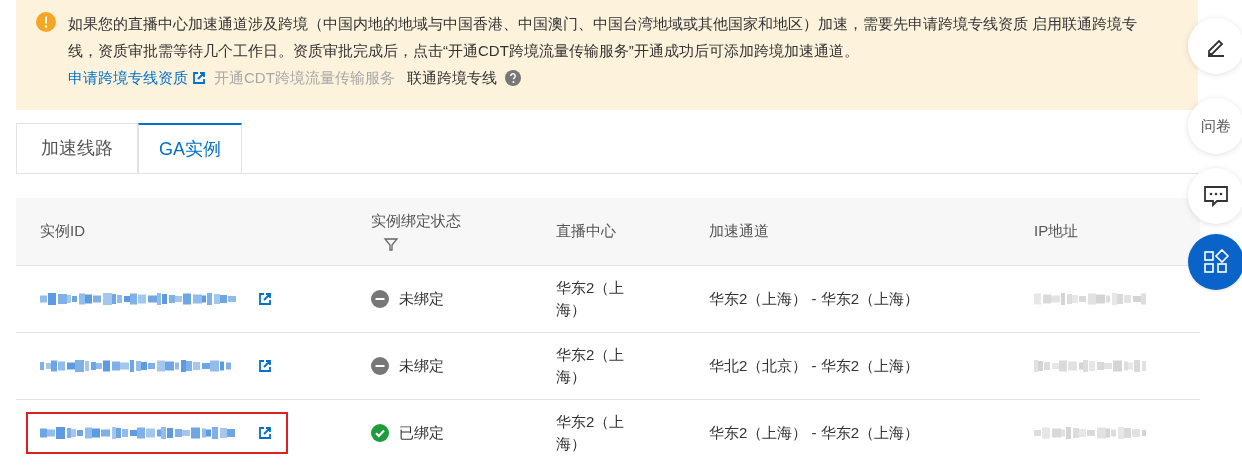 The image size is (1242, 466). I want to click on apply-link: 申请跨境专线资质, so click(128, 77).